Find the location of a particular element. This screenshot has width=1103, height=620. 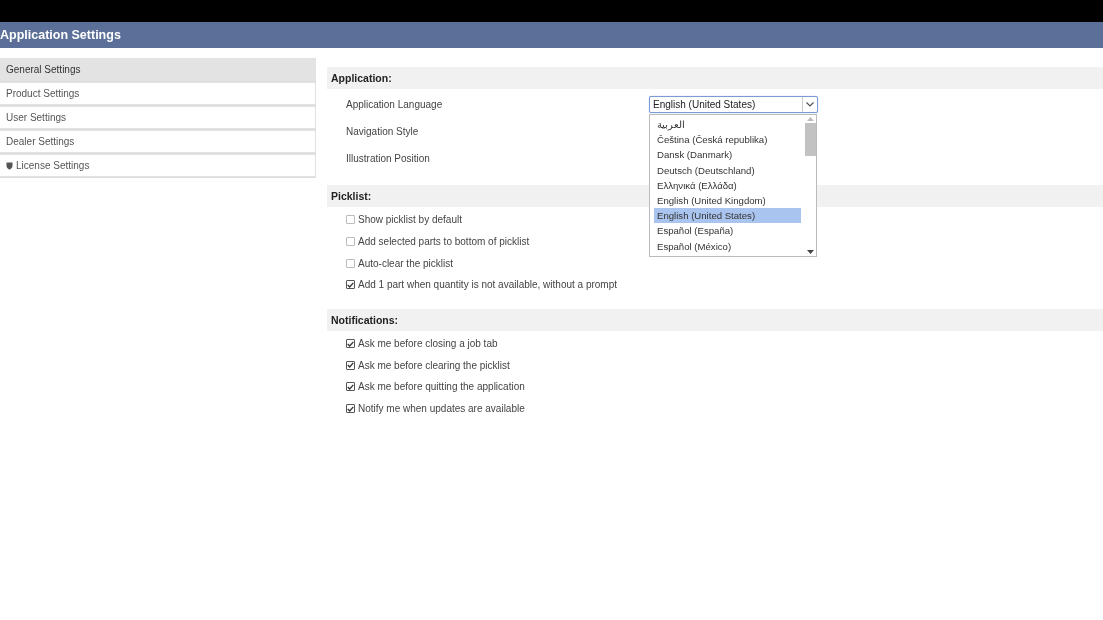

field-label: Illustration Position is located at coordinates (388, 158).